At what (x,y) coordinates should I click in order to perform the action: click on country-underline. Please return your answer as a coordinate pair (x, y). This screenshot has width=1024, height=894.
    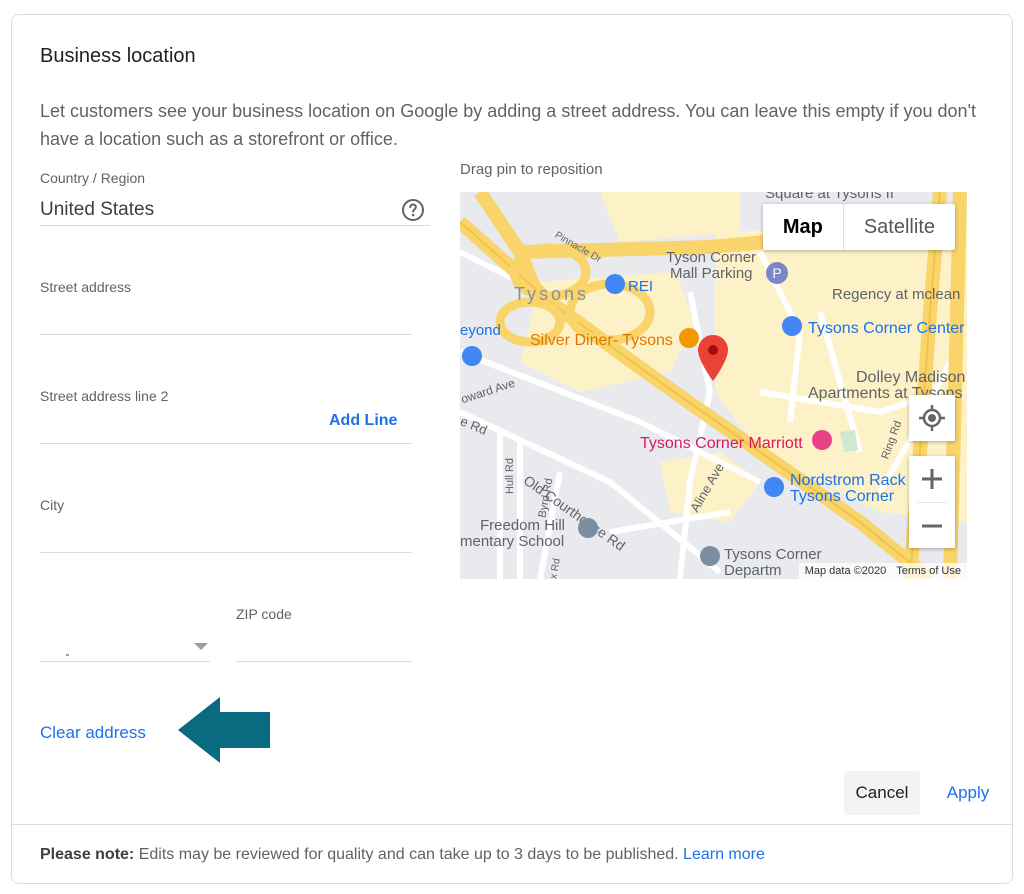
    Looking at the image, I should click on (235, 225).